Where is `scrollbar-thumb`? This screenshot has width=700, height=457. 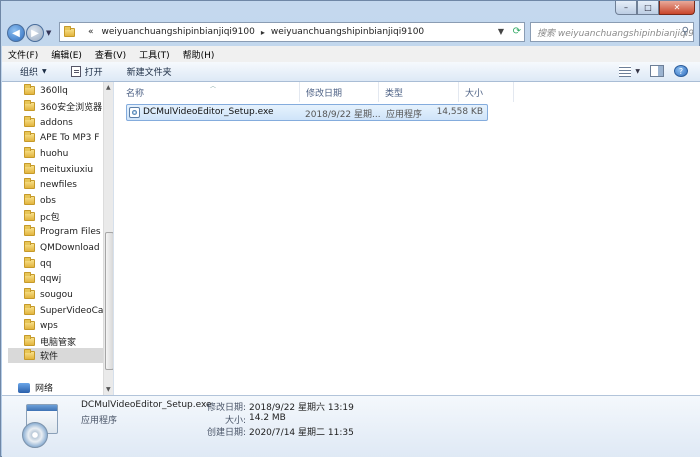
scrollbar-thumb is located at coordinates (109, 301).